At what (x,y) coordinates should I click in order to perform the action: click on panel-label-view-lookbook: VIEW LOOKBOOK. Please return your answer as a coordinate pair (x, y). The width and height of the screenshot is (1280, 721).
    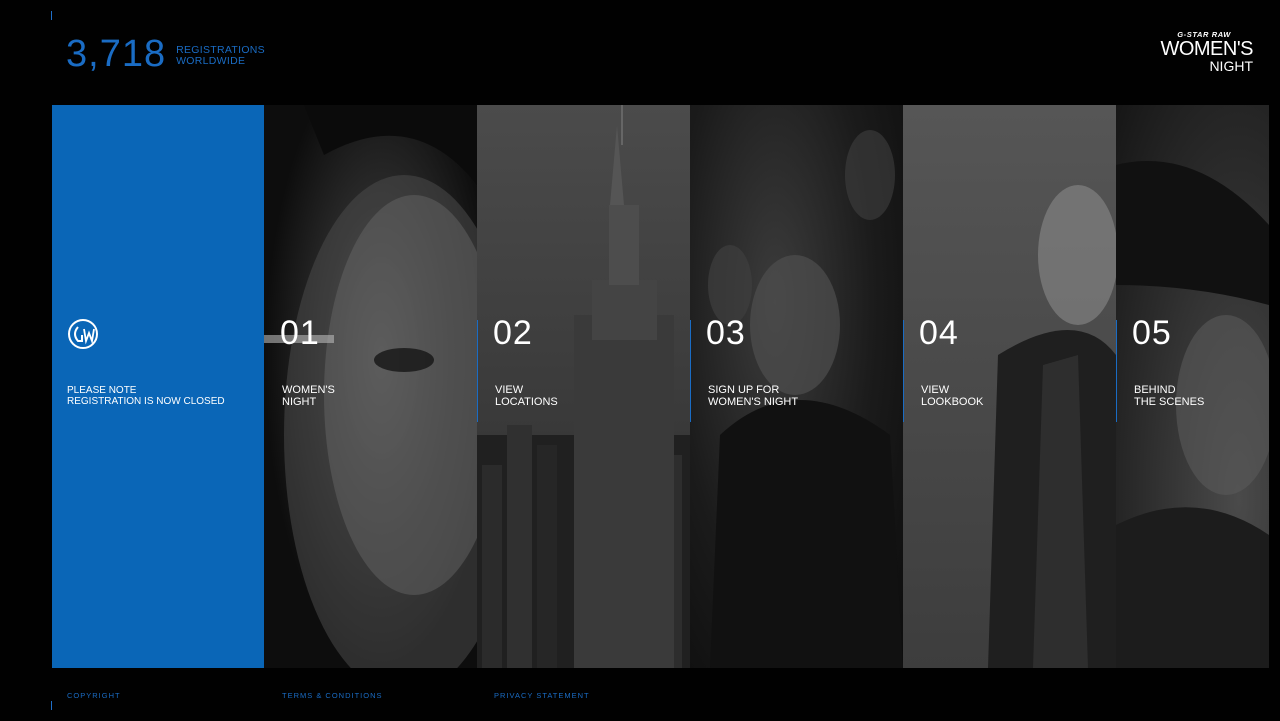
    Looking at the image, I should click on (952, 396).